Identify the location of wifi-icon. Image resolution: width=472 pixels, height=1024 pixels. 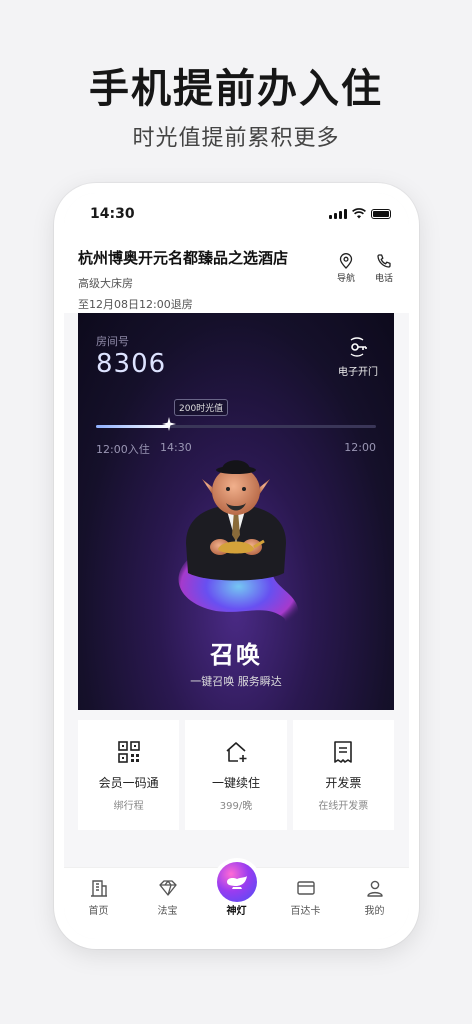
(359, 213).